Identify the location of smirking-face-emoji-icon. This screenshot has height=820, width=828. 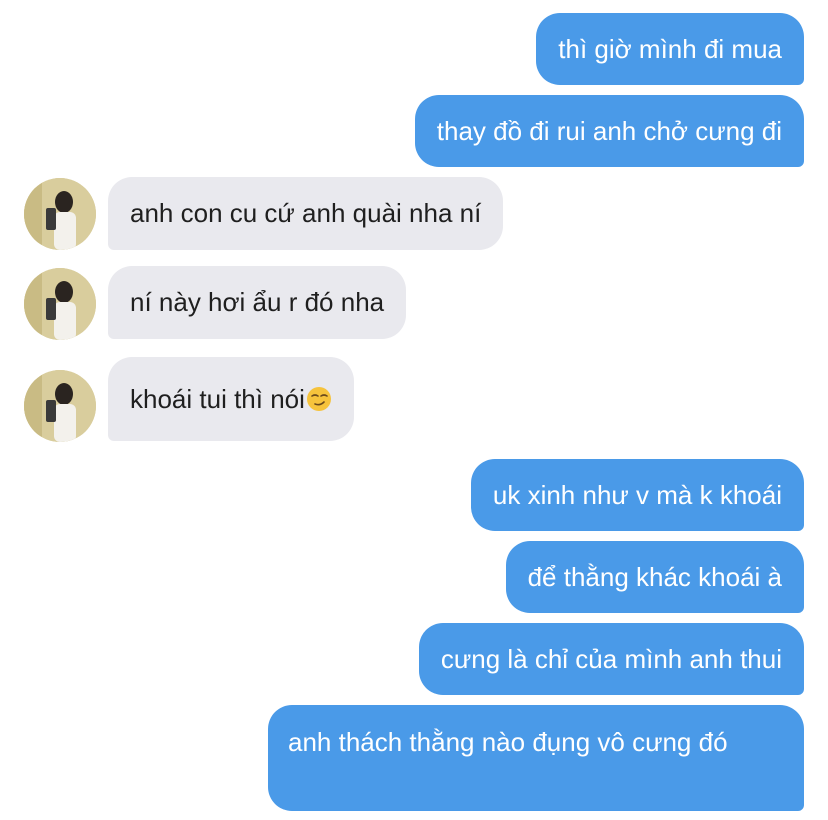
(318, 399).